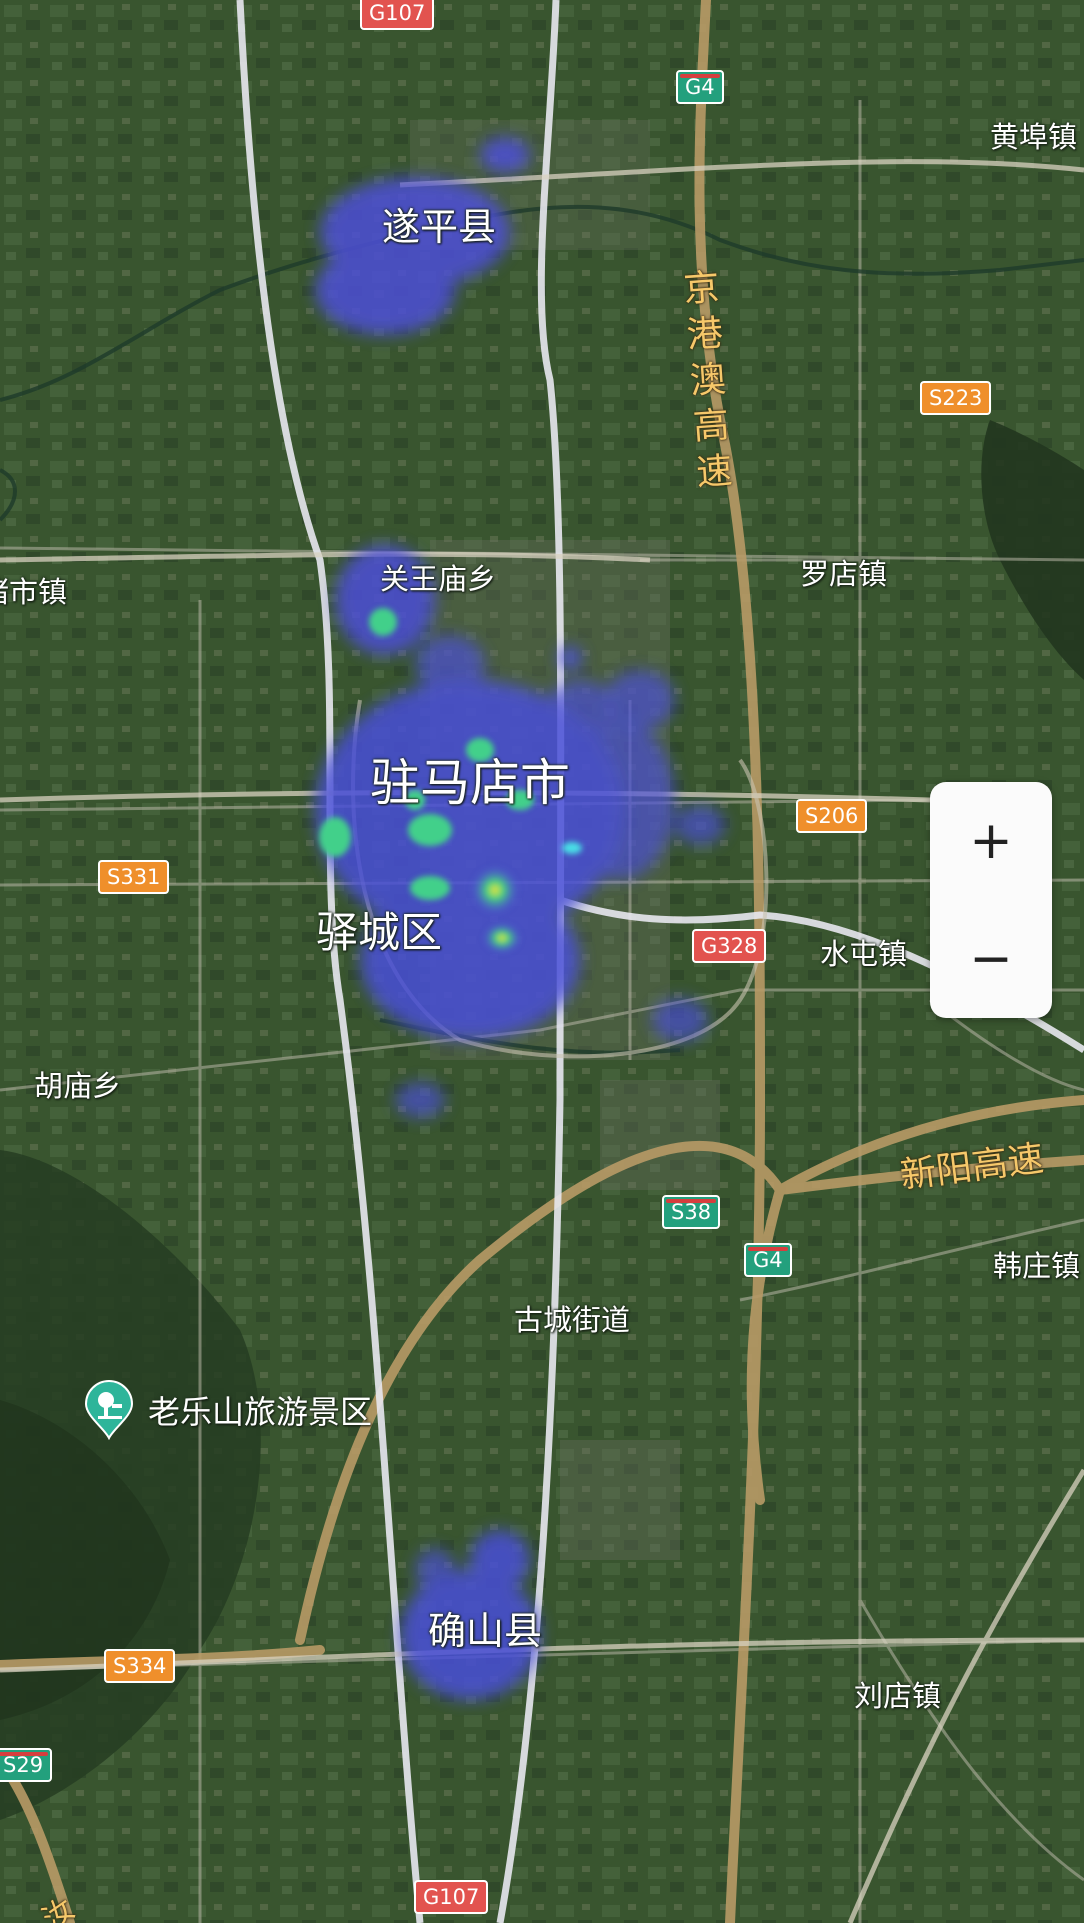  What do you see at coordinates (470, 783) in the screenshot?
I see `place-label-zhumadian: 驻马店市` at bounding box center [470, 783].